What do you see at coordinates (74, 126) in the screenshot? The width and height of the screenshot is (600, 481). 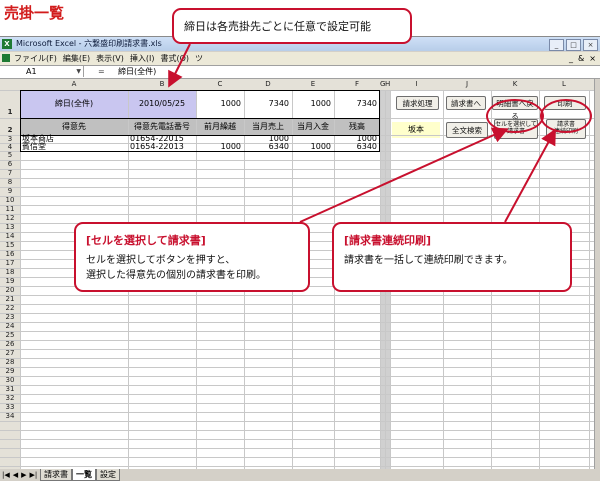 I see `header-customer: 得意先` at bounding box center [74, 126].